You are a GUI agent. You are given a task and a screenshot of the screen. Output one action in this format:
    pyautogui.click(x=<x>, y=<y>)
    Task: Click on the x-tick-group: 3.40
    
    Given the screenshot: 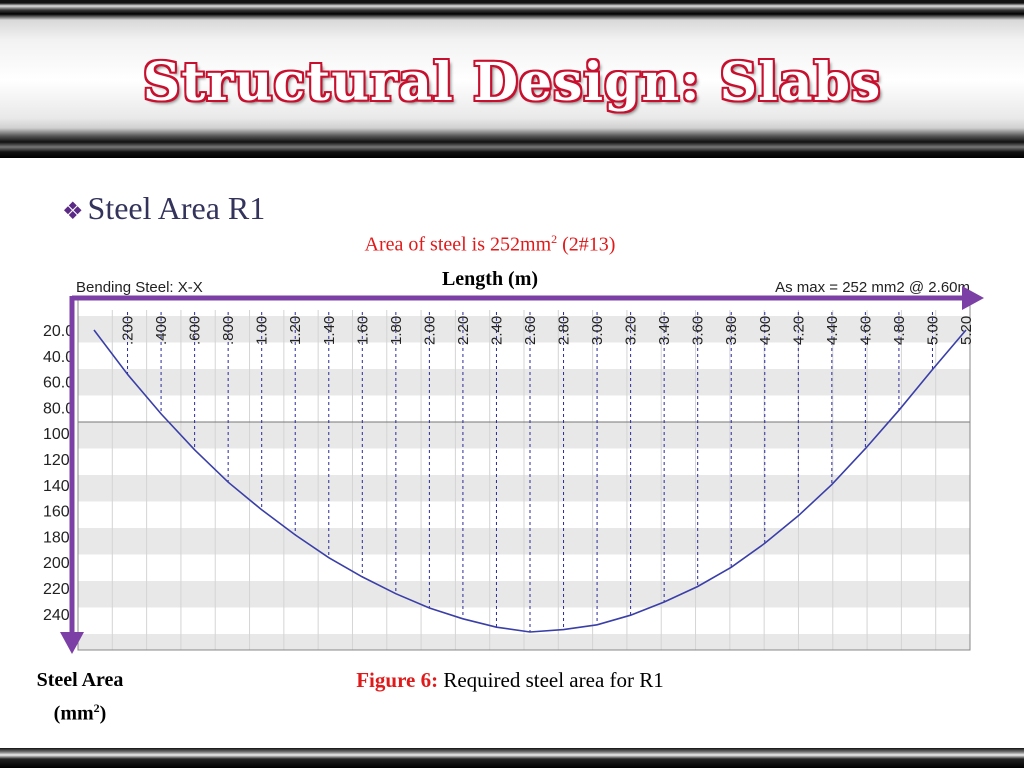 What is the action you would take?
    pyautogui.click(x=664, y=330)
    